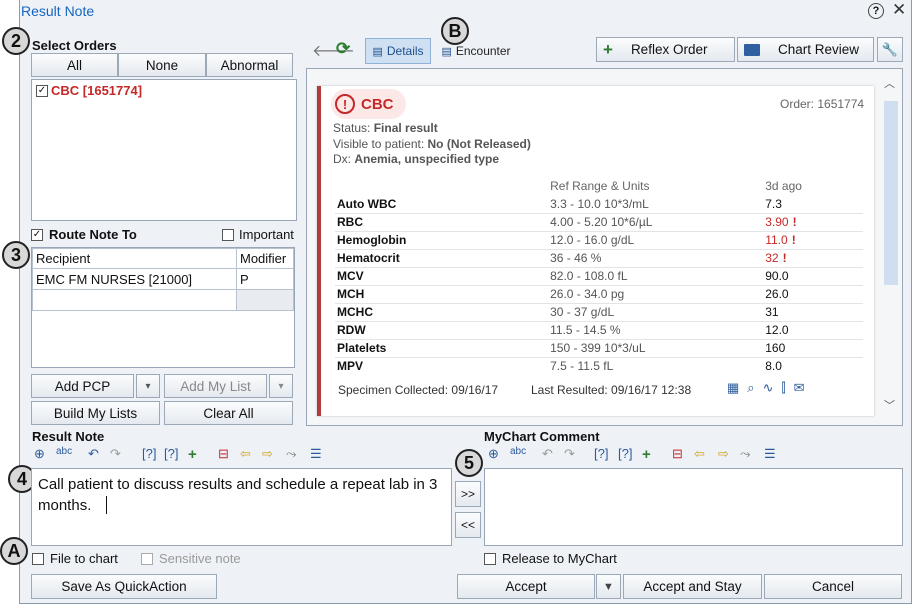 This screenshot has height=604, width=912. Describe the element at coordinates (814, 276) in the screenshot. I see `result-row-value: 90.0` at that location.